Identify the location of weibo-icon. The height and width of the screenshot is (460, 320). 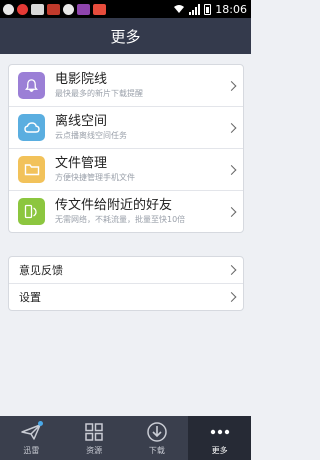
(22, 9).